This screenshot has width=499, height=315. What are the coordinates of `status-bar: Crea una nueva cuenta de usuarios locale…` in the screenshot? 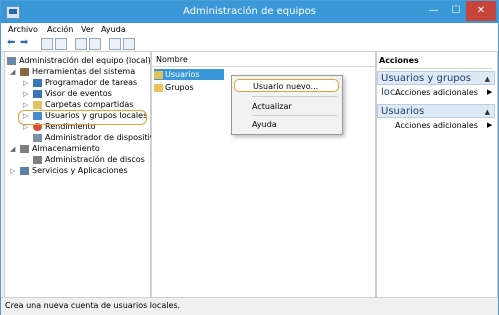 It's located at (249, 306).